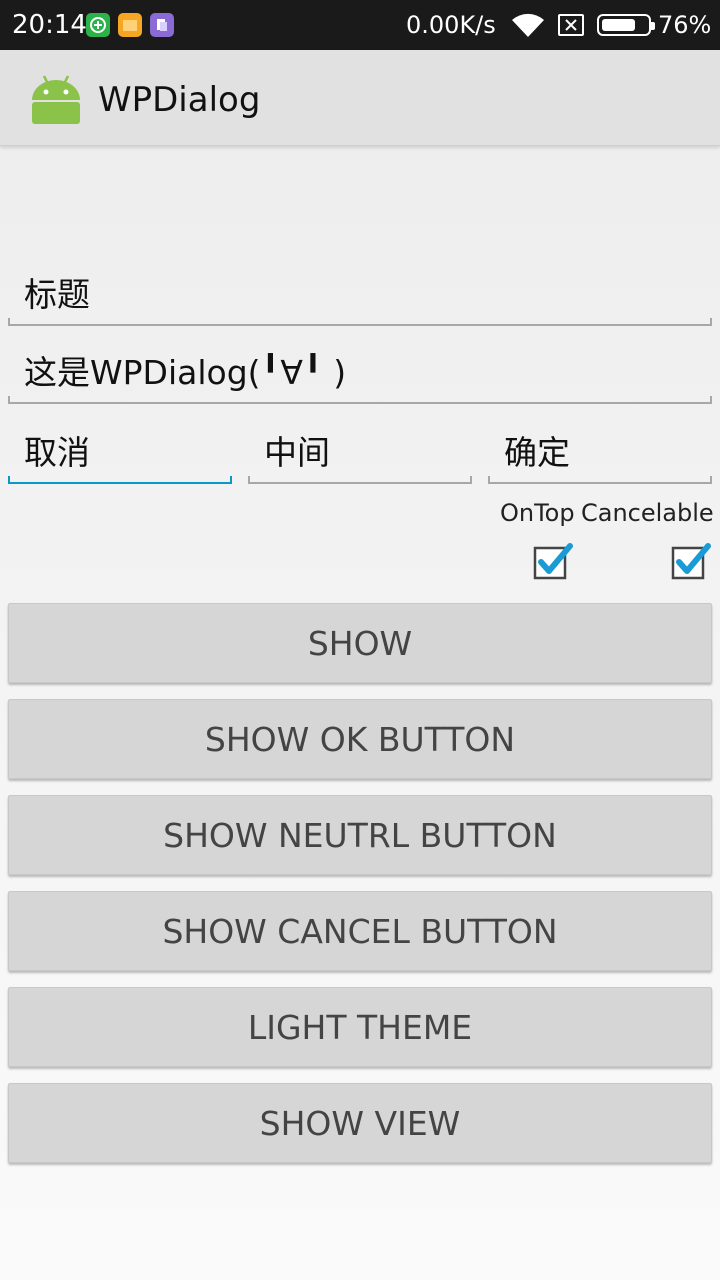 This screenshot has height=1280, width=720. I want to click on title-input: 标题, so click(360, 298).